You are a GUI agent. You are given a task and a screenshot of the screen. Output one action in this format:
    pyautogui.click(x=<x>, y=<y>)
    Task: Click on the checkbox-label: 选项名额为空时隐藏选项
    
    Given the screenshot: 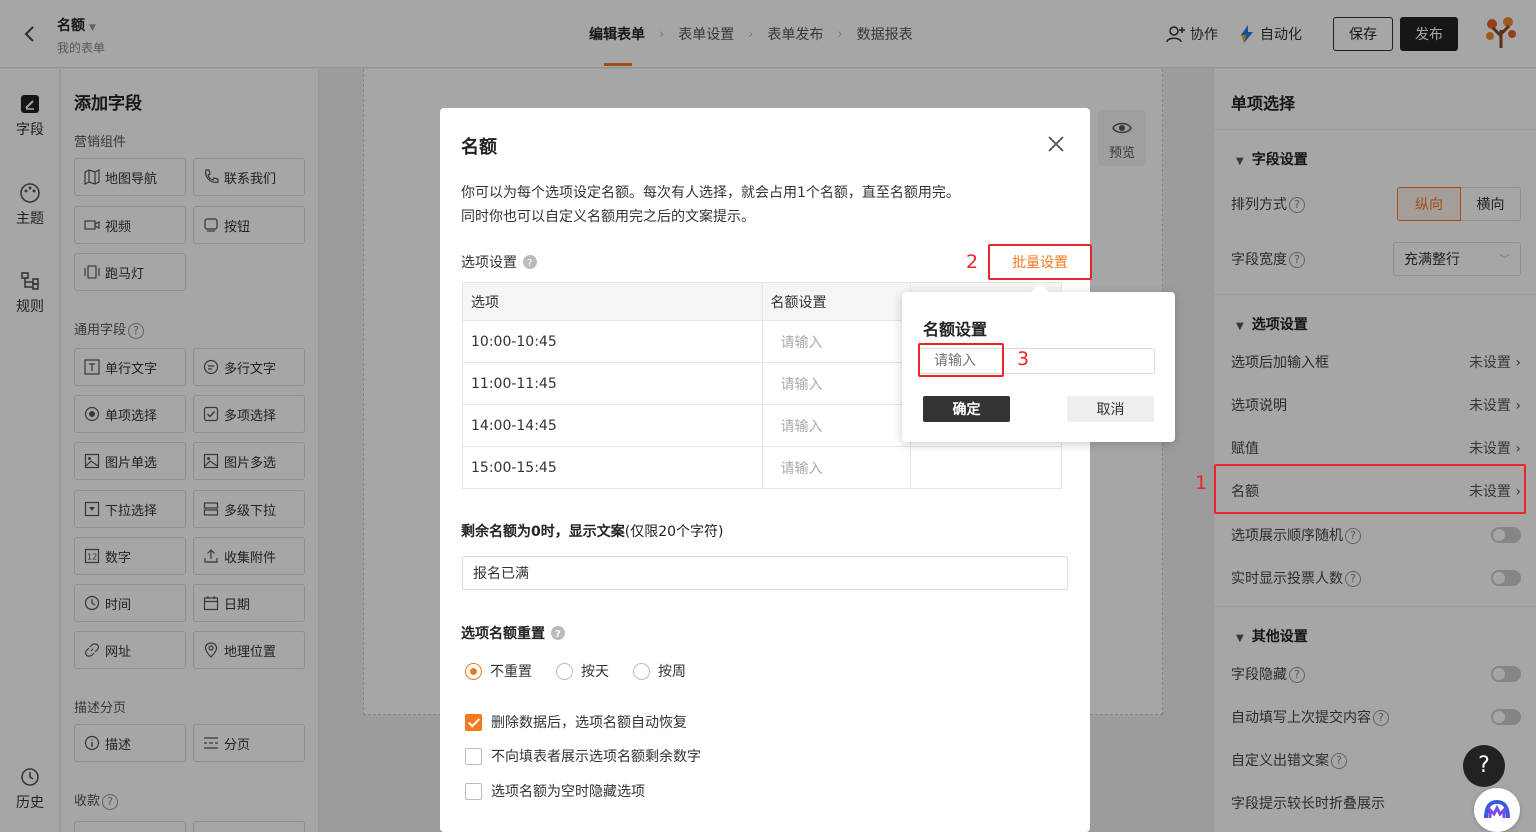 What is the action you would take?
    pyautogui.click(x=568, y=792)
    